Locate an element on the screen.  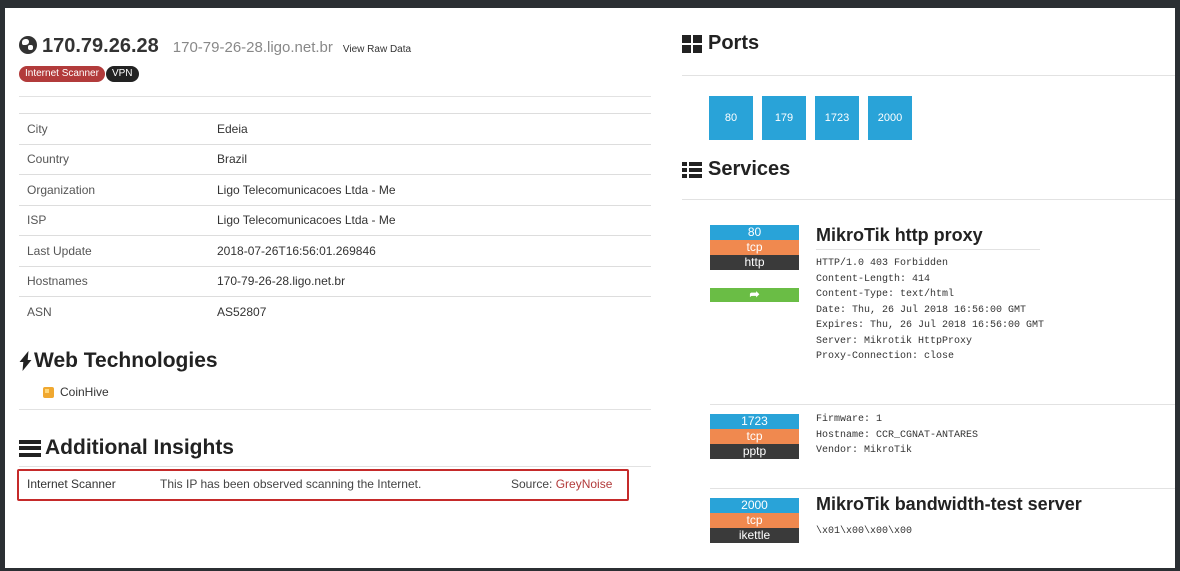
port-list: 80 179 1723 2000 is located at coordinates (942, 118).